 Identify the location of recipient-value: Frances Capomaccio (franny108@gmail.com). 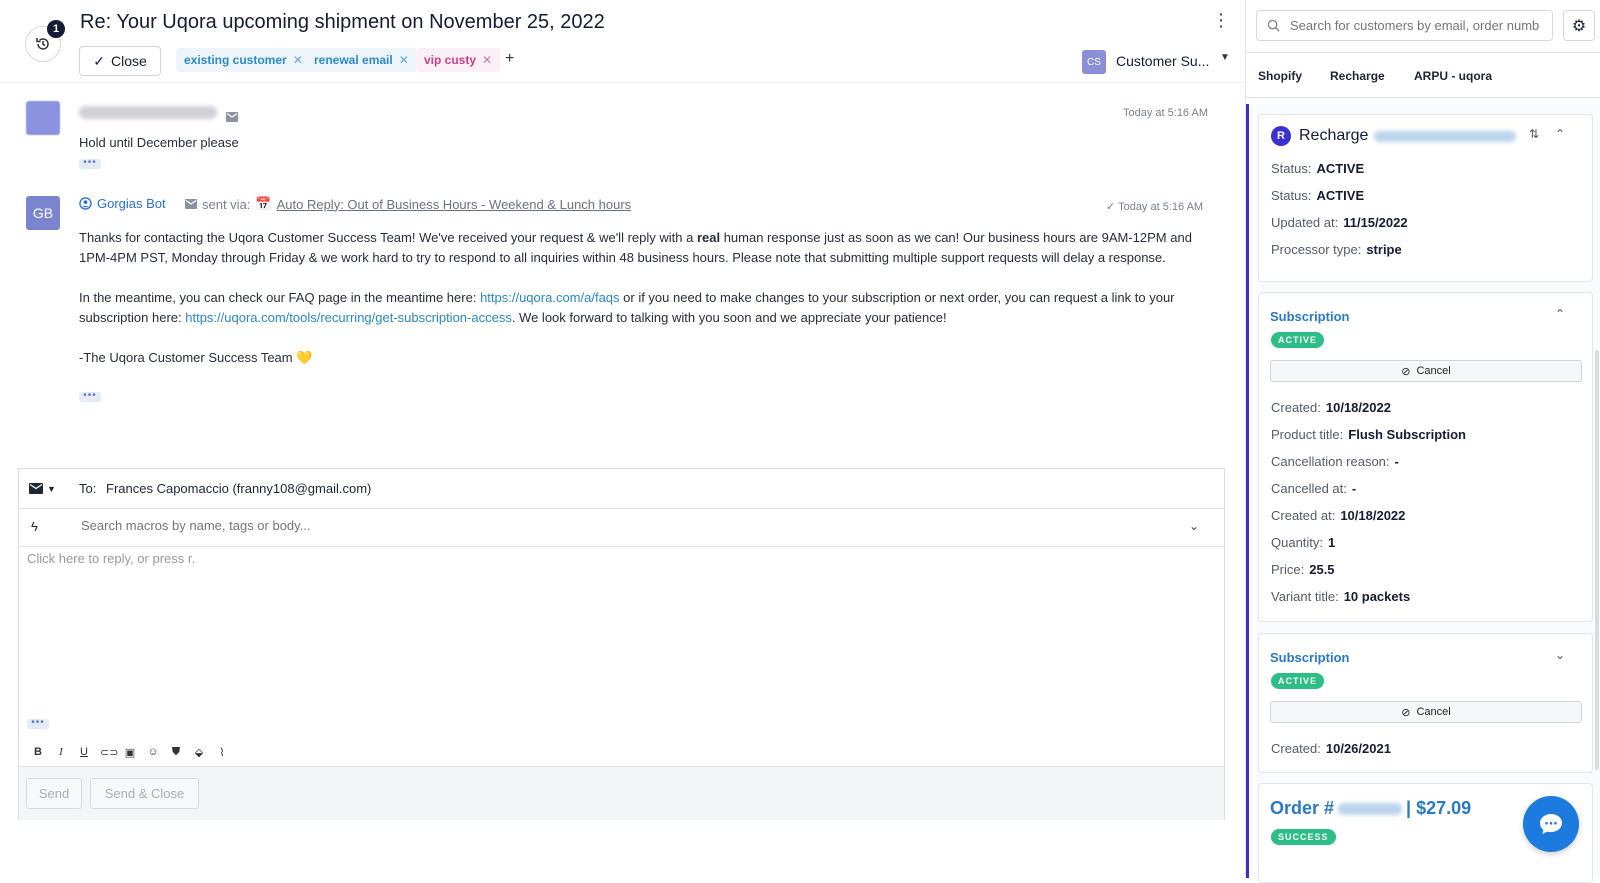
(238, 488).